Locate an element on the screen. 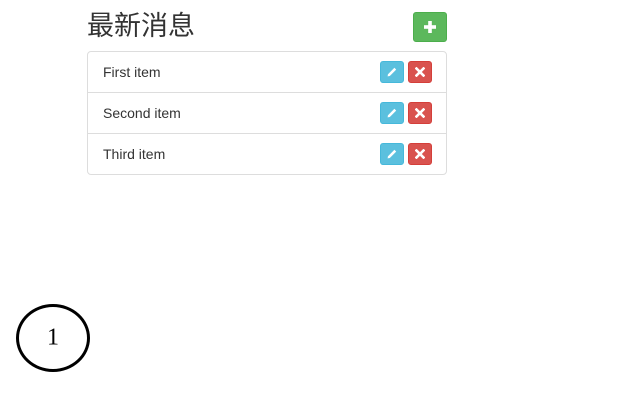  add-item-button is located at coordinates (430, 27).